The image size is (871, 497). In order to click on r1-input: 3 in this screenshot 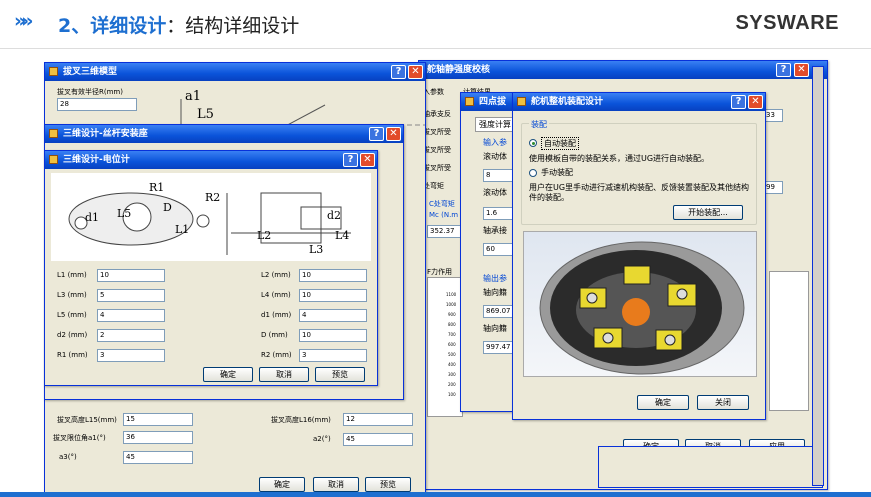, I will do `click(131, 355)`.